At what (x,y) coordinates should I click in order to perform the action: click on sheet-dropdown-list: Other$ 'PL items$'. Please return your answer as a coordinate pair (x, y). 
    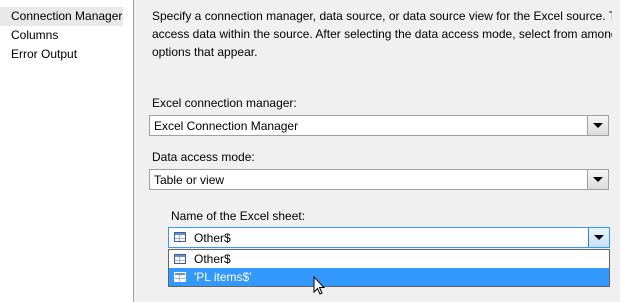
    Looking at the image, I should click on (389, 268).